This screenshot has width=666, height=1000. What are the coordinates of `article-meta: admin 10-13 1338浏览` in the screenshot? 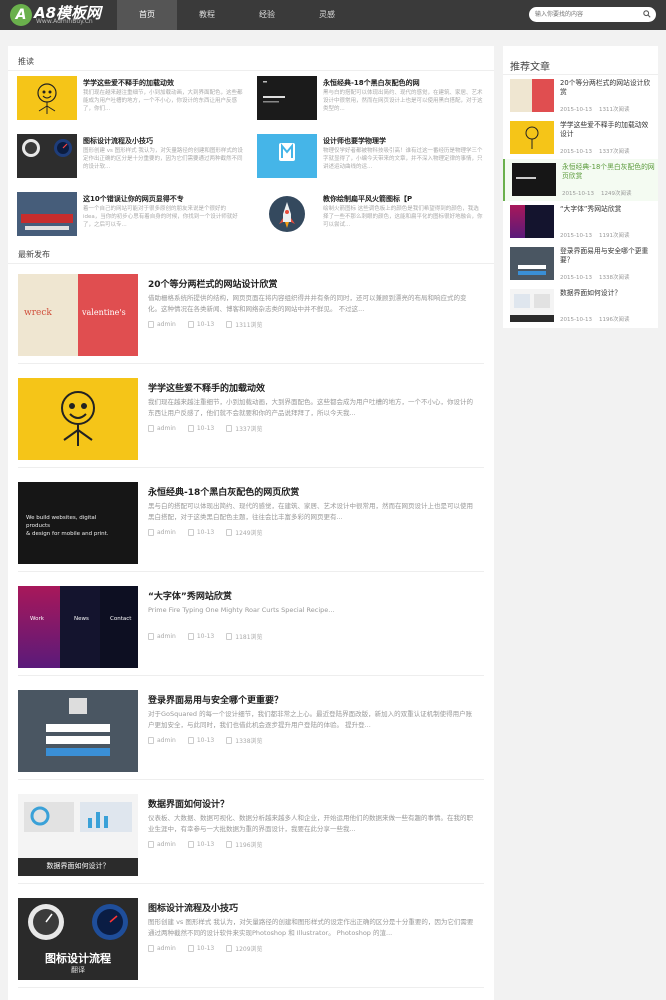 It's located at (205, 740).